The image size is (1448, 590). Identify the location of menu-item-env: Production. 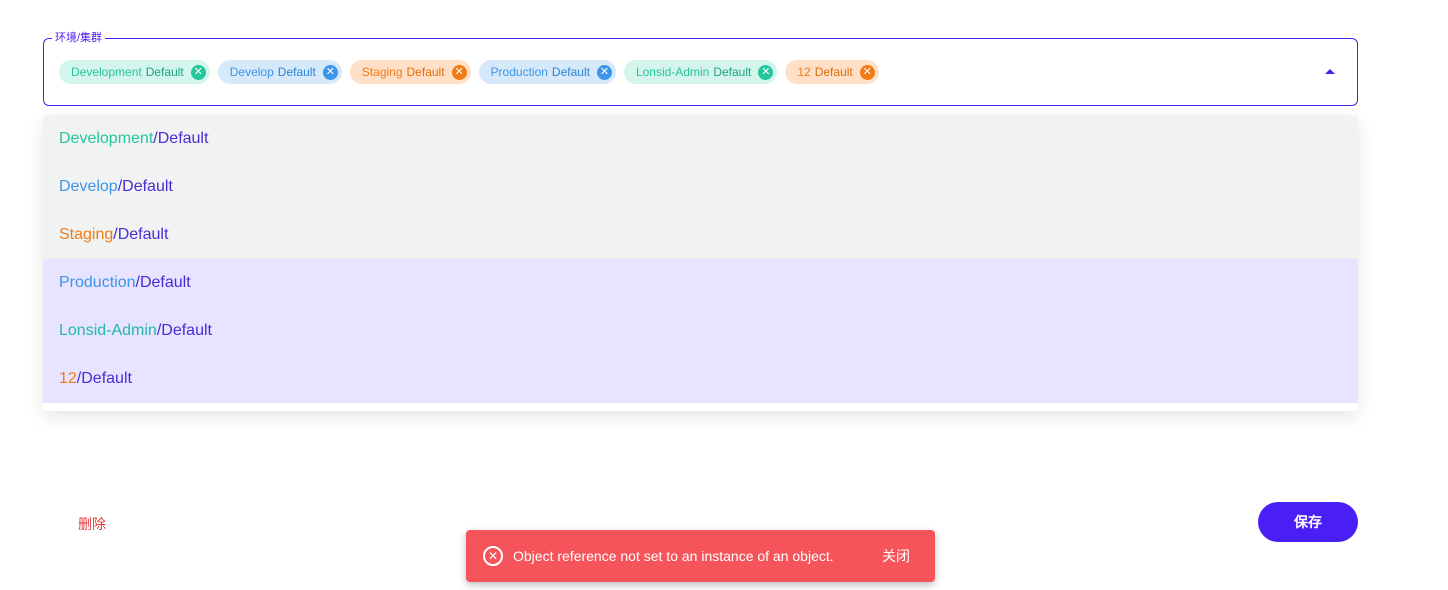
(97, 282).